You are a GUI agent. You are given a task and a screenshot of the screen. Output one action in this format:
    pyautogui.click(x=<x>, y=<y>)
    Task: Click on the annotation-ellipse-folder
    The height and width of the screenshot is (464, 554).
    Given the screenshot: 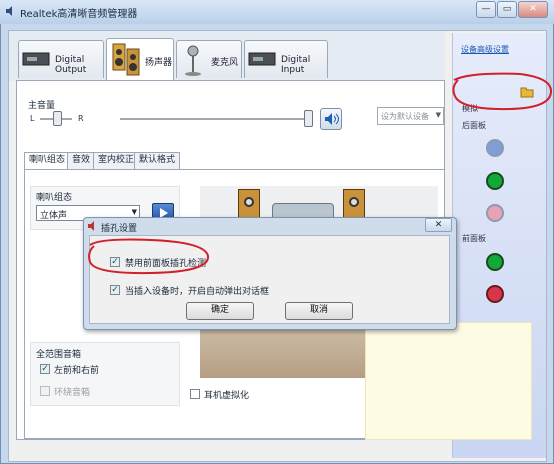 What is the action you would take?
    pyautogui.click(x=502, y=91)
    